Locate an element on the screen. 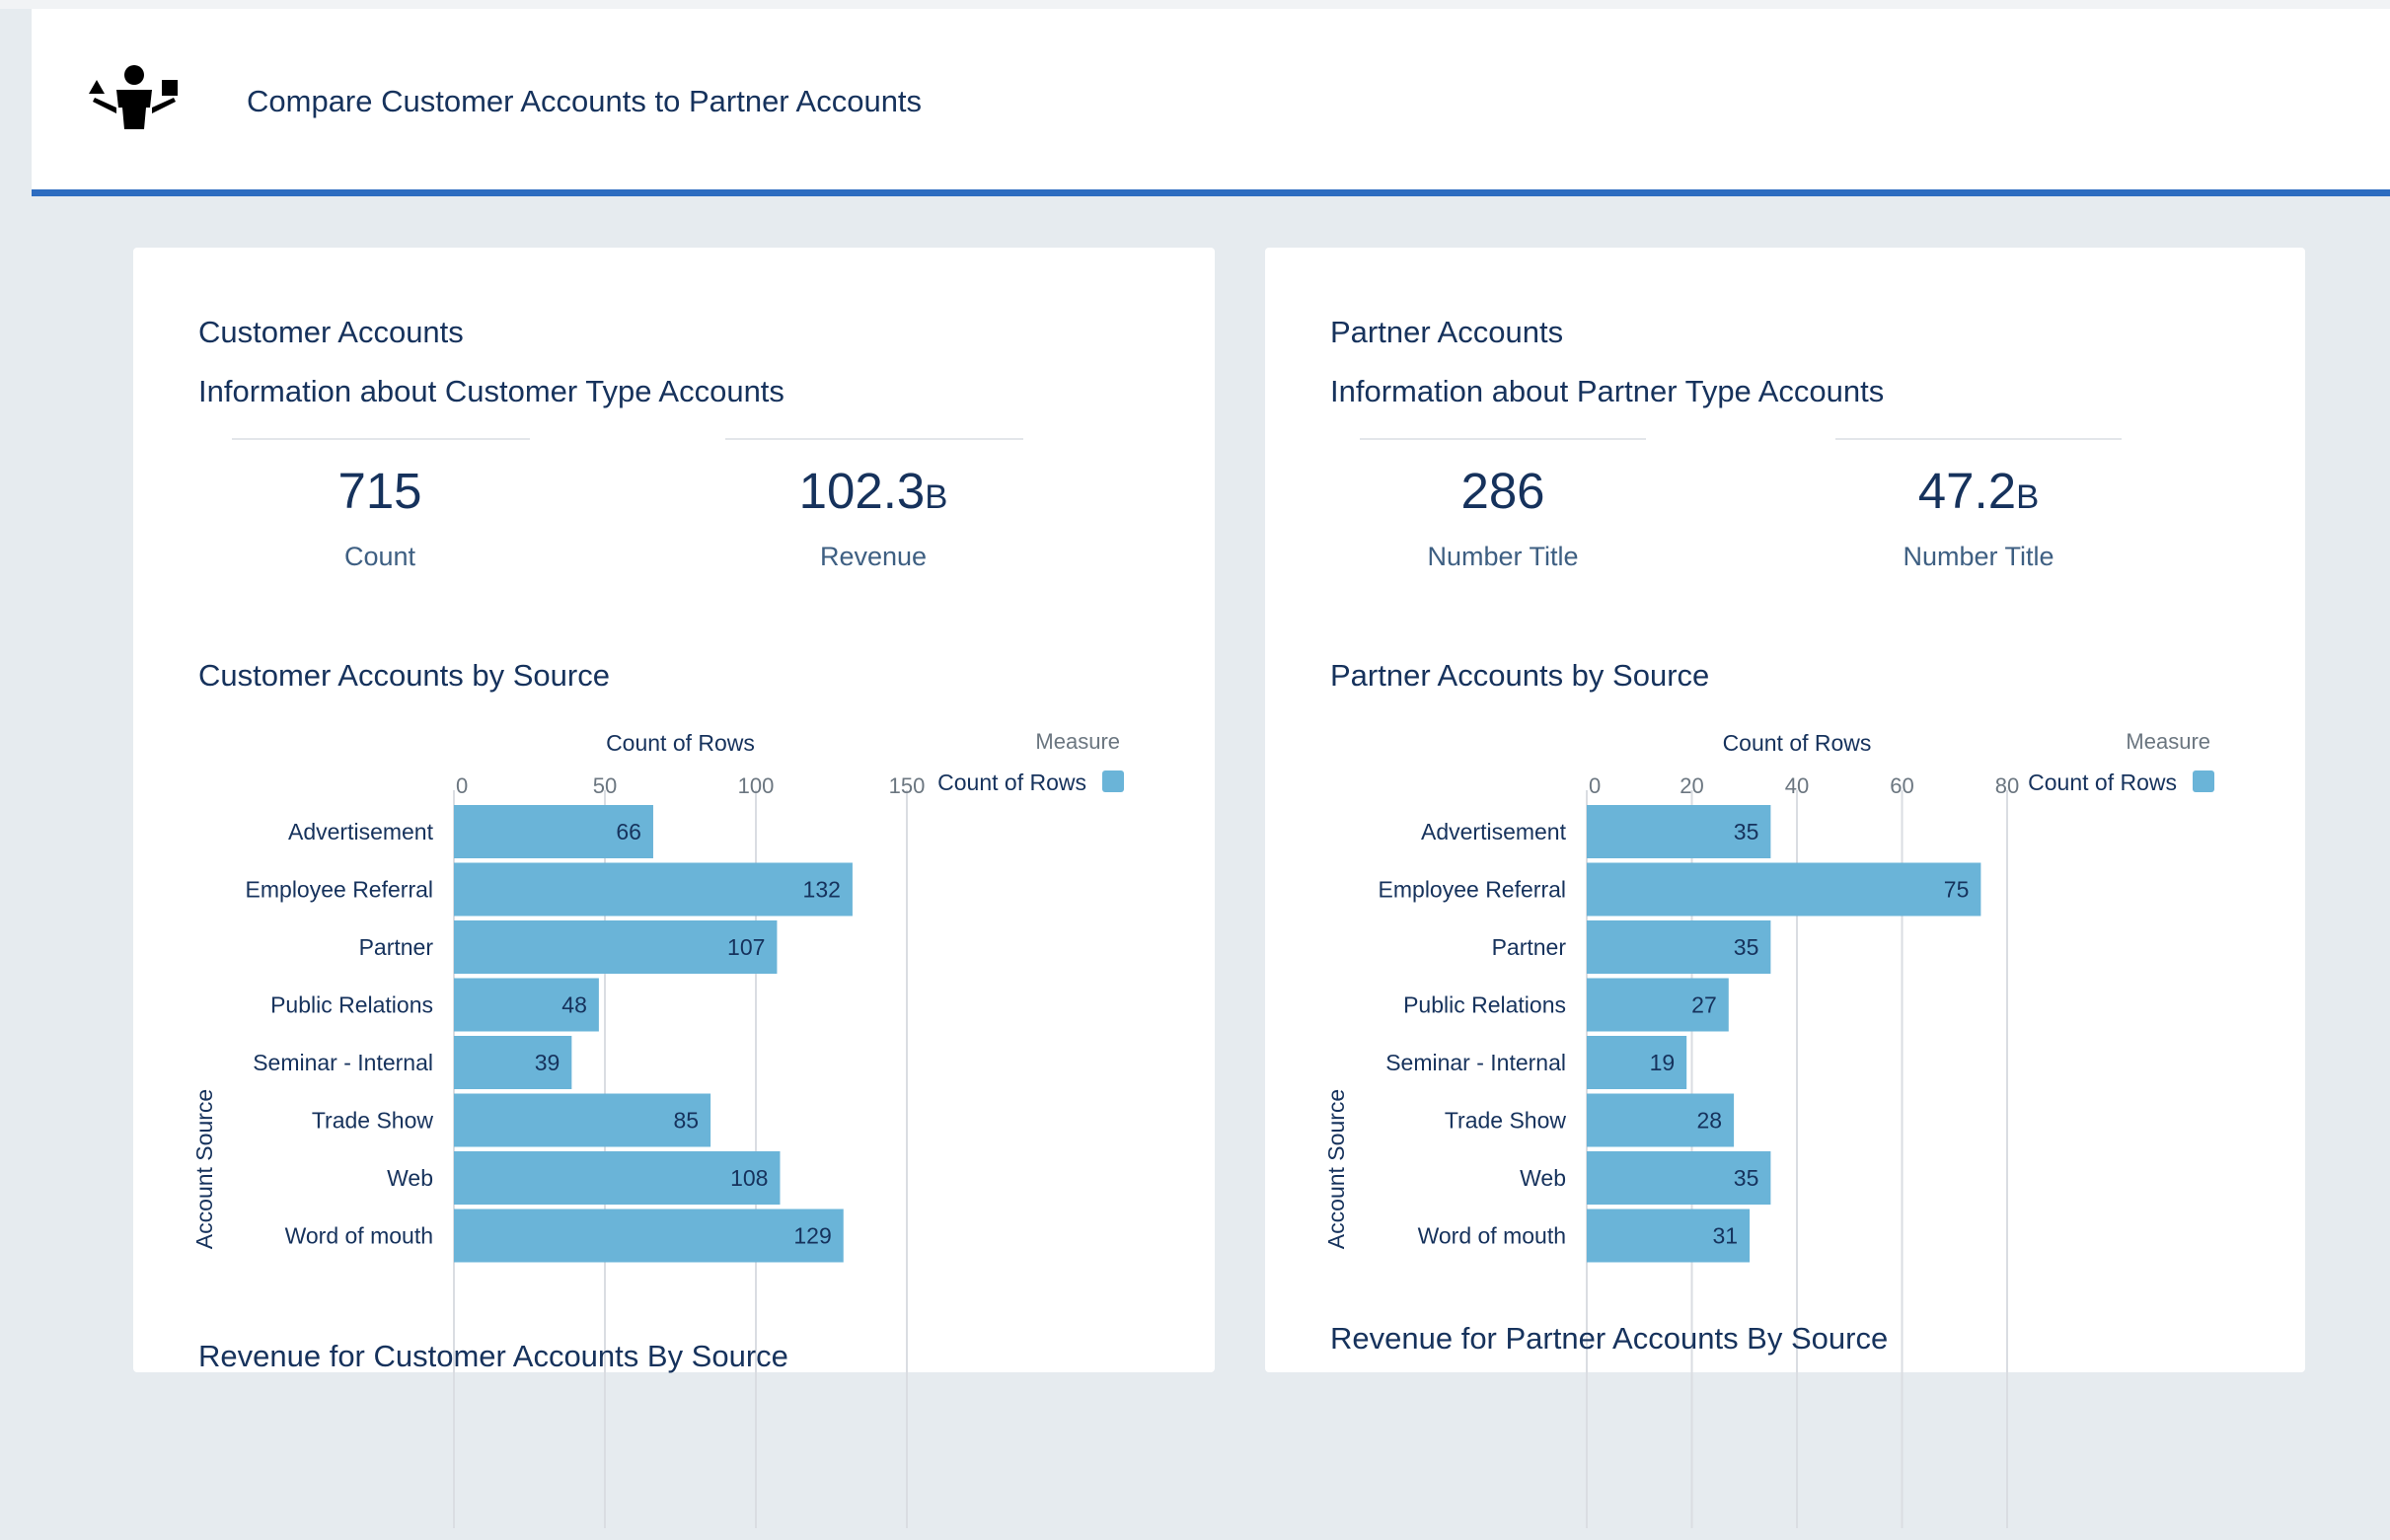 This screenshot has height=1540, width=2390. x-tick-label: 20 is located at coordinates (1691, 785).